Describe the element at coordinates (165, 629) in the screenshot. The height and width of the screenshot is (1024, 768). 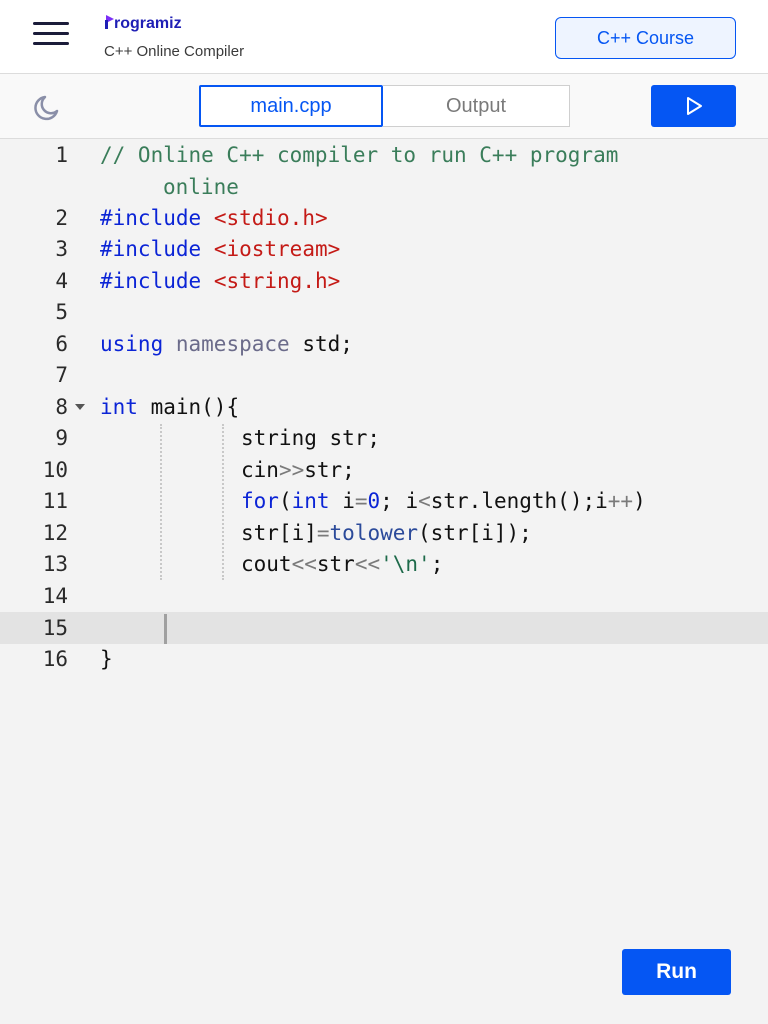
I see `text-cursor` at that location.